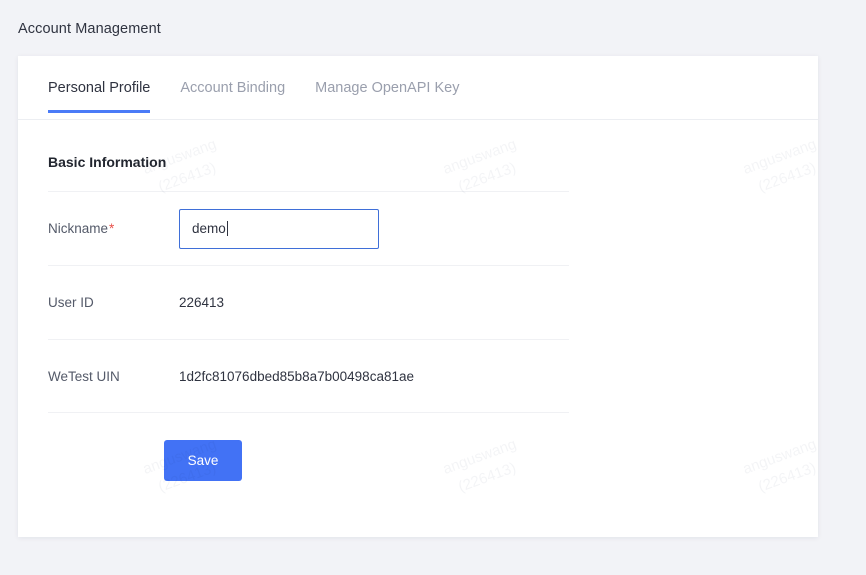 This screenshot has height=575, width=866. I want to click on wetest-uin-label: WeTest UIN, so click(84, 376).